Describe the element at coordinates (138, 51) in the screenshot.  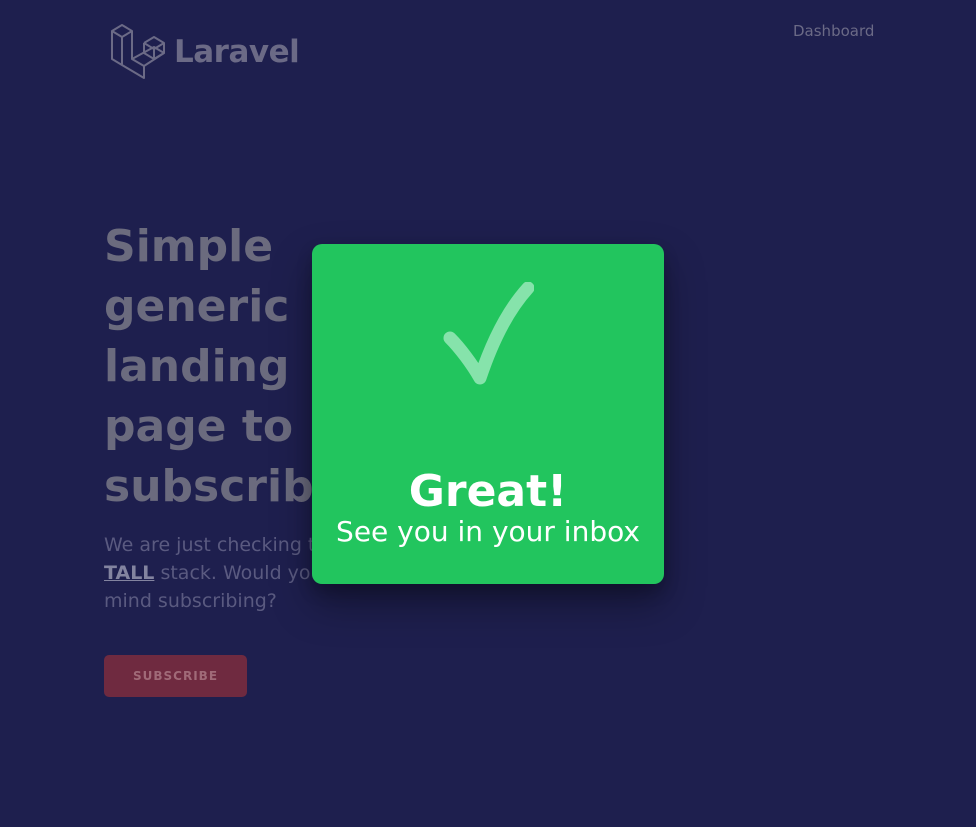
I see `laravel-logo-icon` at that location.